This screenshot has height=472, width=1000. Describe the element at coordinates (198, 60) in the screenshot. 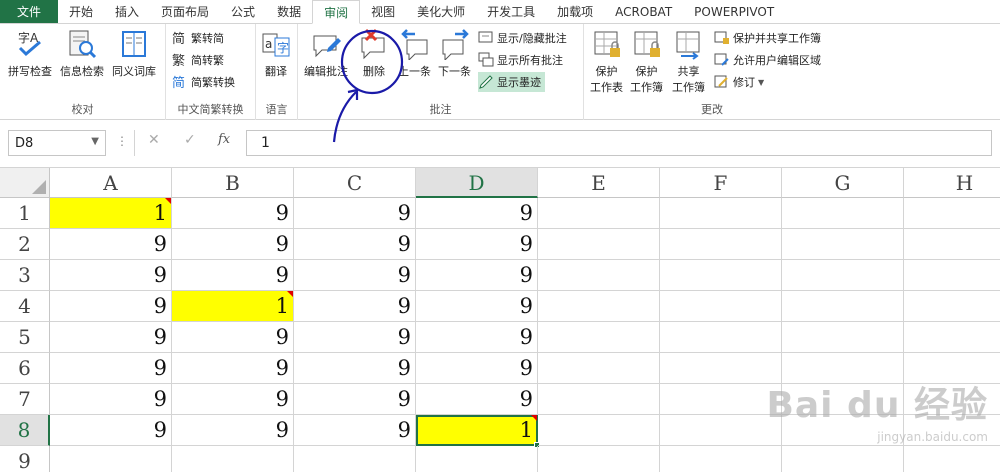

I see `to-traditional-button: 繁 简转繁` at that location.